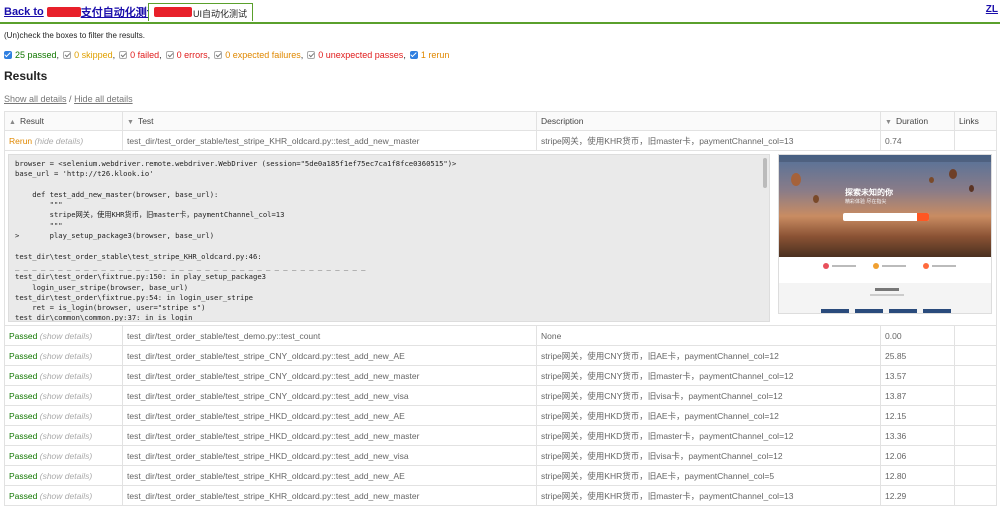 The height and width of the screenshot is (507, 1000). I want to click on back-link: Back to 支付自动化测试, so click(81, 12).